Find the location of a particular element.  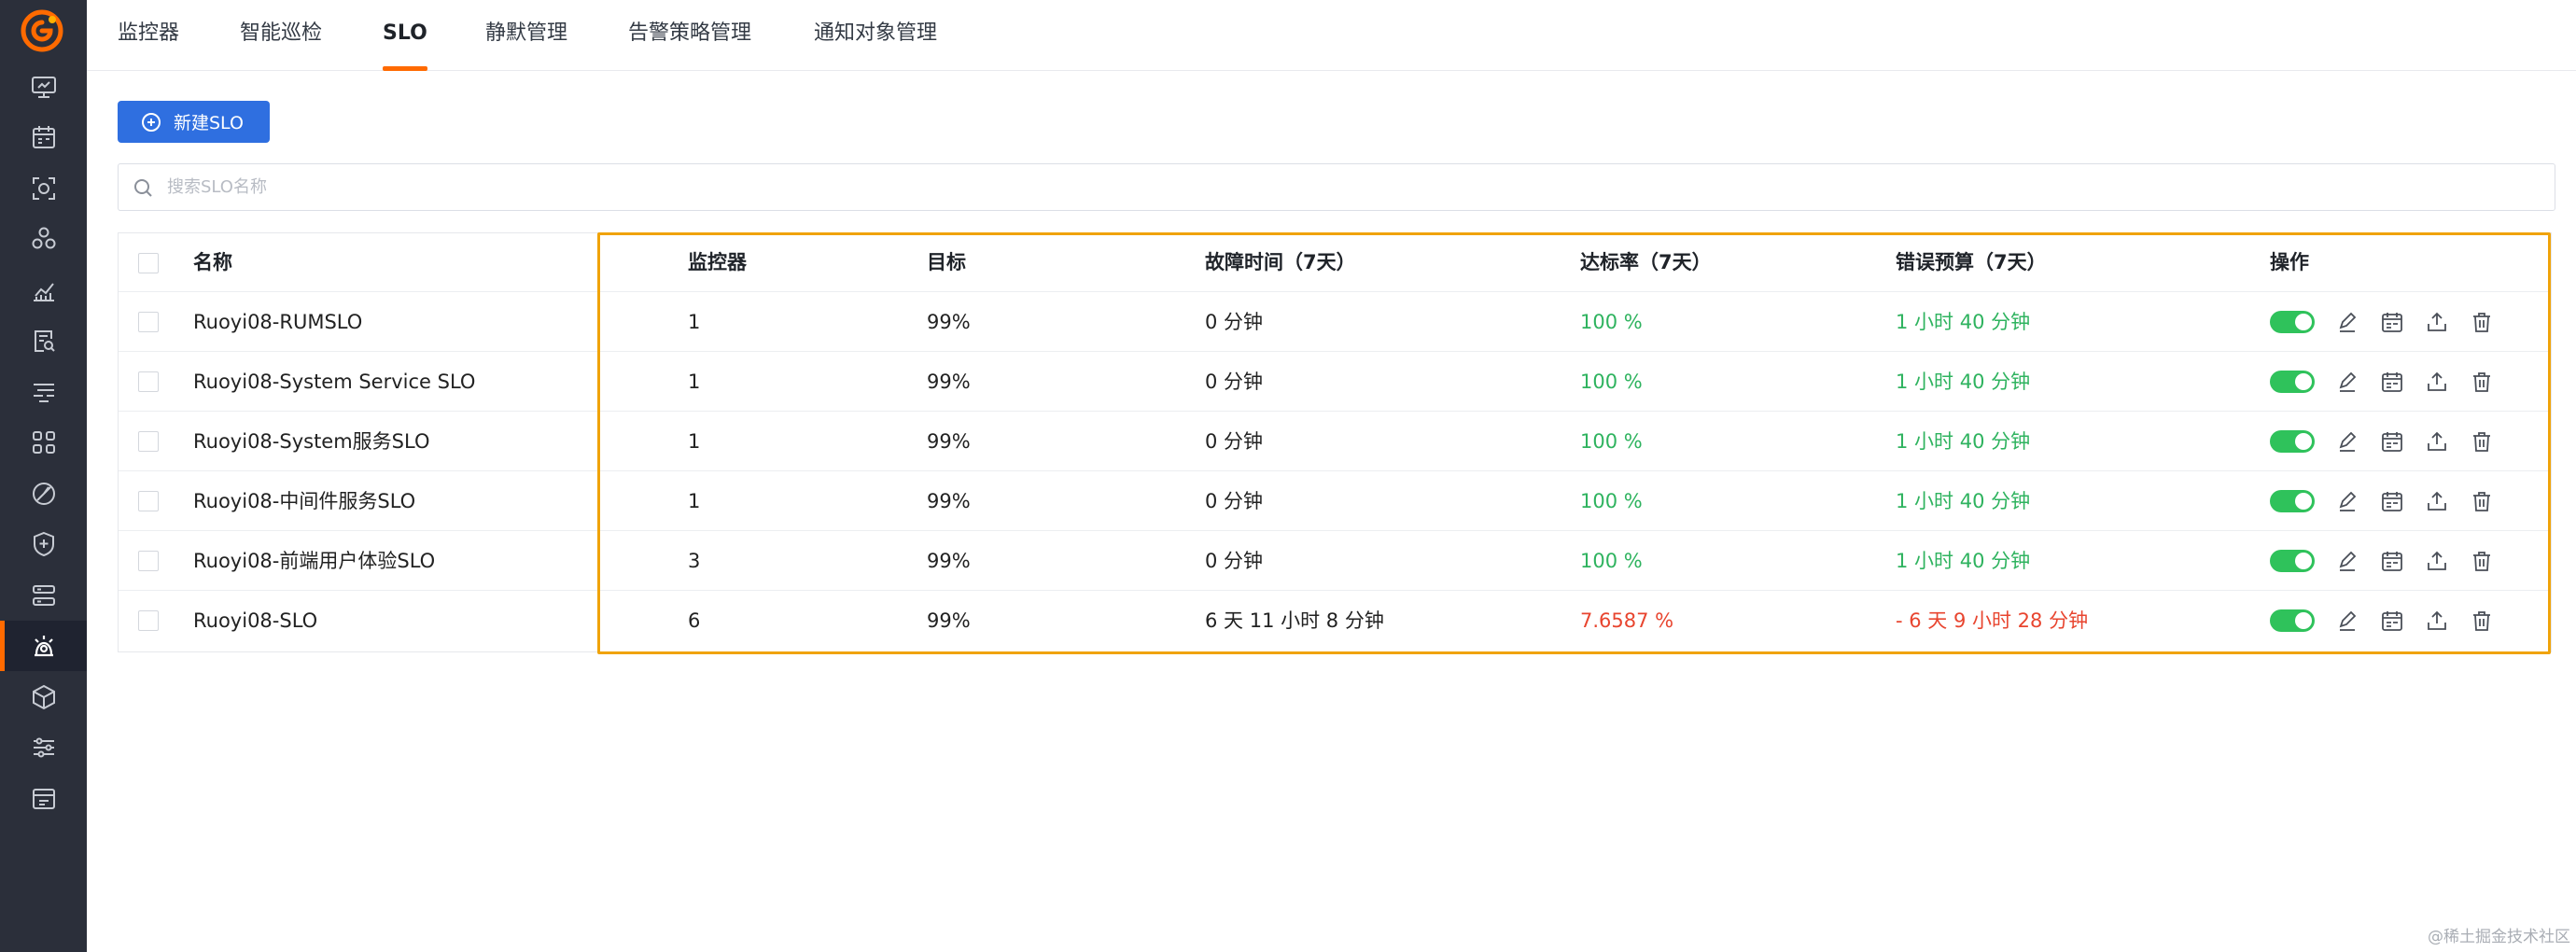

new-slo-label: 新建SLO is located at coordinates (209, 123).